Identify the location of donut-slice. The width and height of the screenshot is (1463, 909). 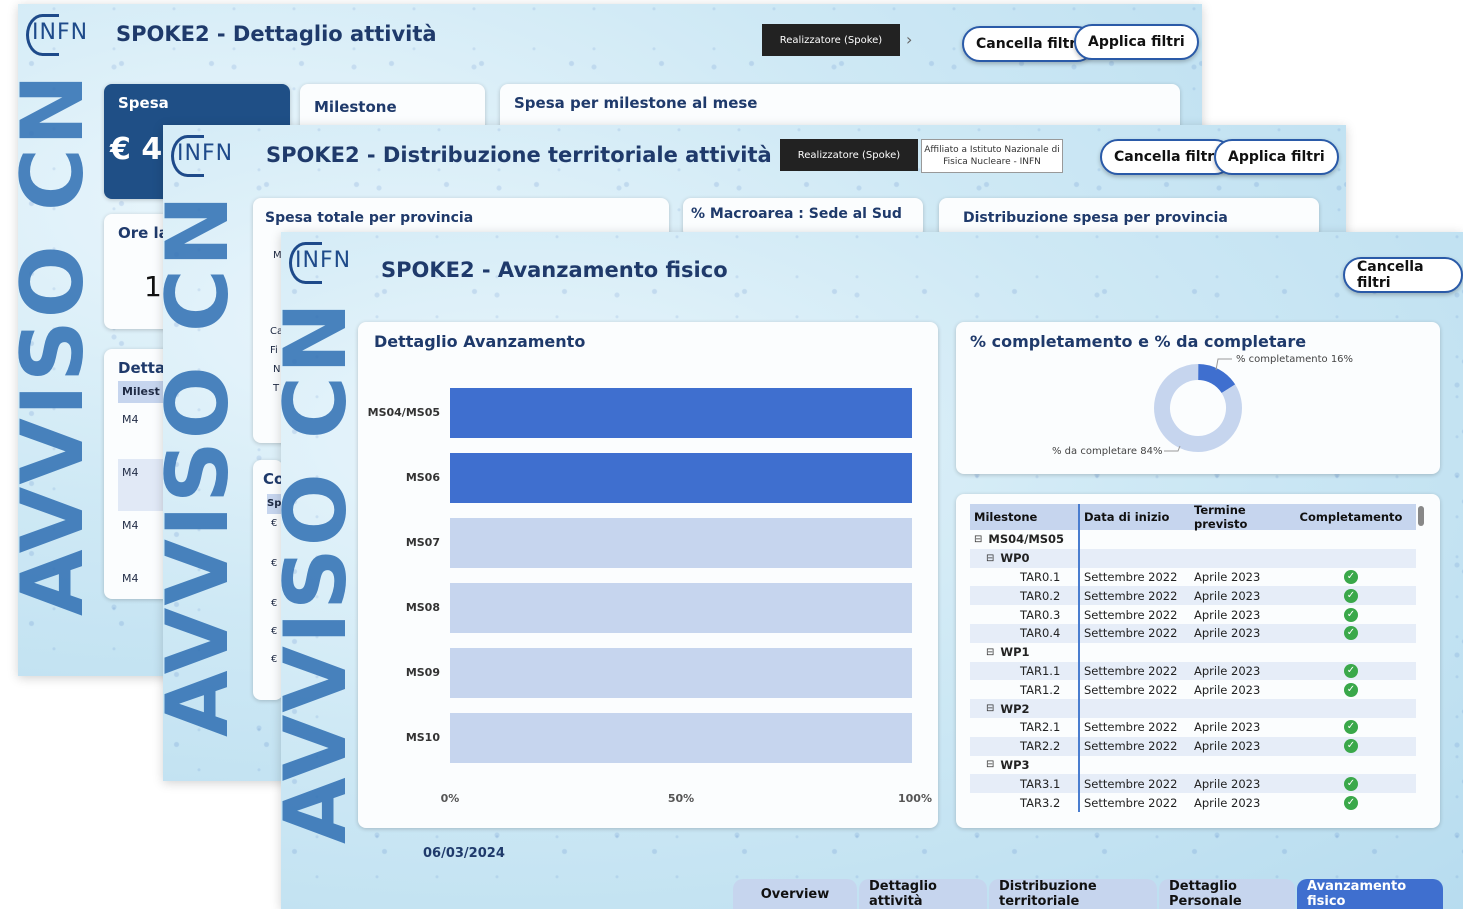
(1197, 407).